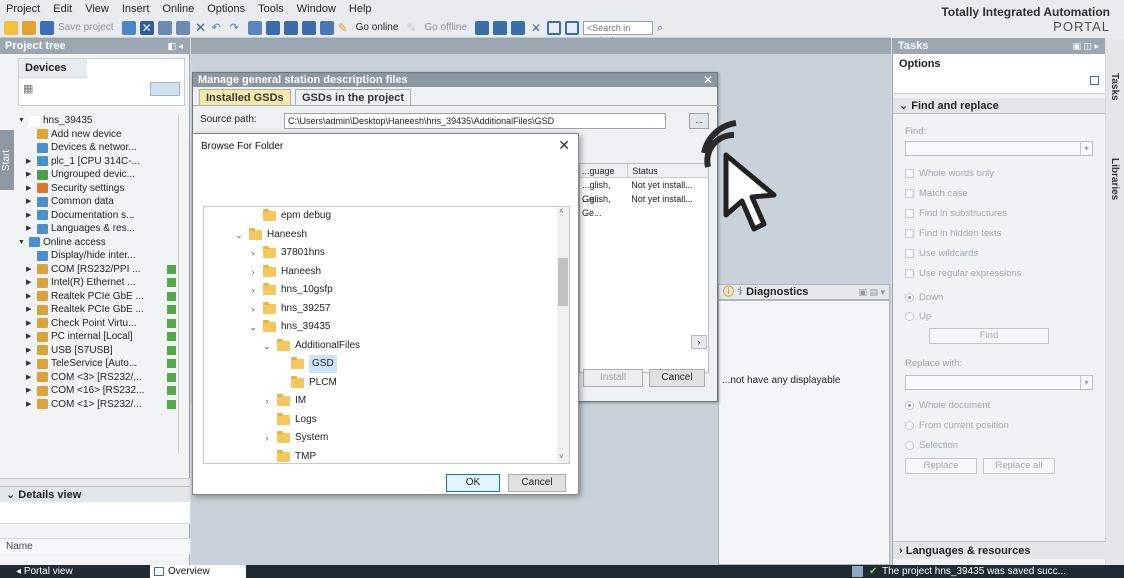 This screenshot has width=1124, height=578. I want to click on menu-item-options: Options, so click(226, 9).